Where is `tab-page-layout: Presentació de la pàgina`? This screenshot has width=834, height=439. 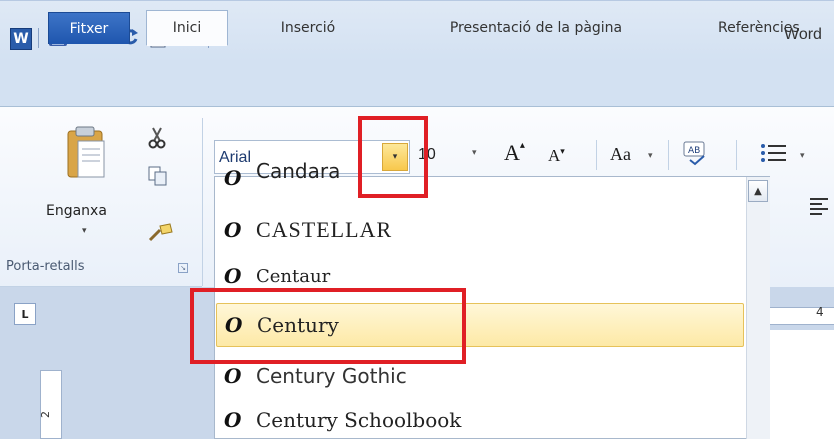
tab-page-layout: Presentació de la pàgina is located at coordinates (536, 28).